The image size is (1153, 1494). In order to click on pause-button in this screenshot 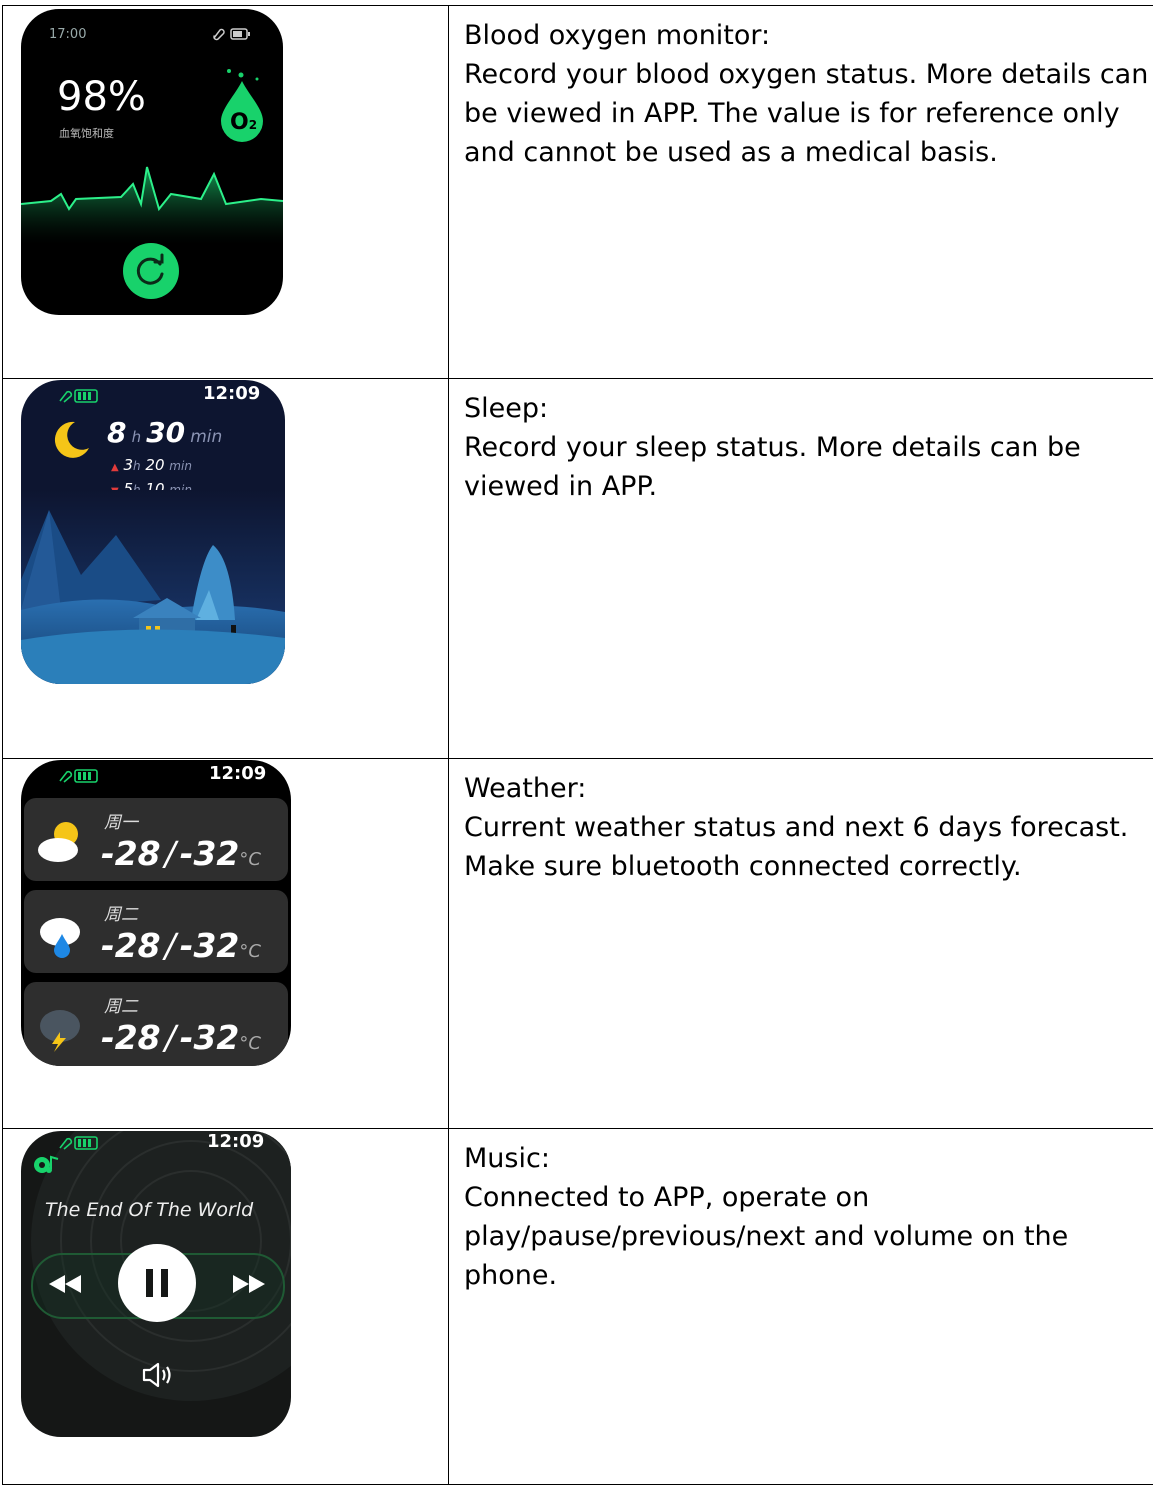, I will do `click(157, 1283)`.